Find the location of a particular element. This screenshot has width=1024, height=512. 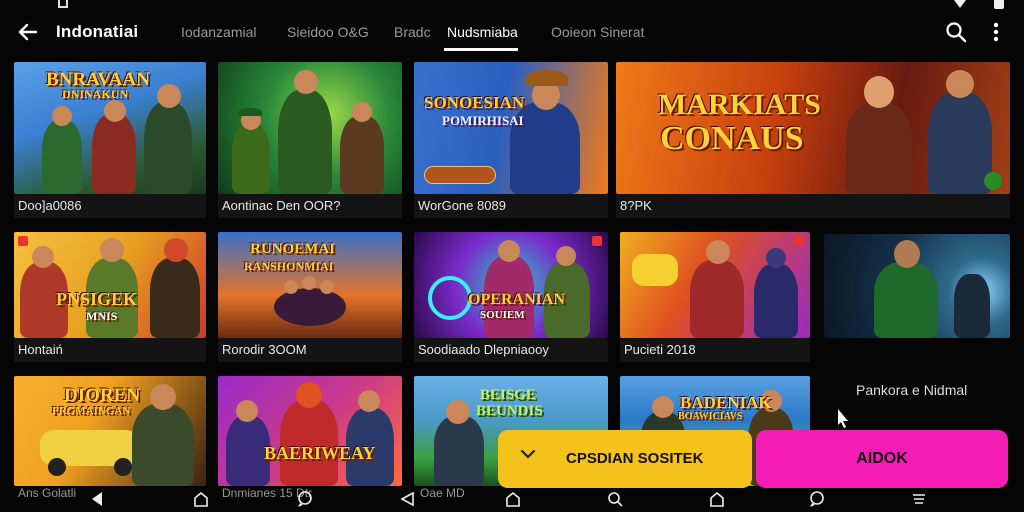

menu-lines-icon is located at coordinates (919, 499).